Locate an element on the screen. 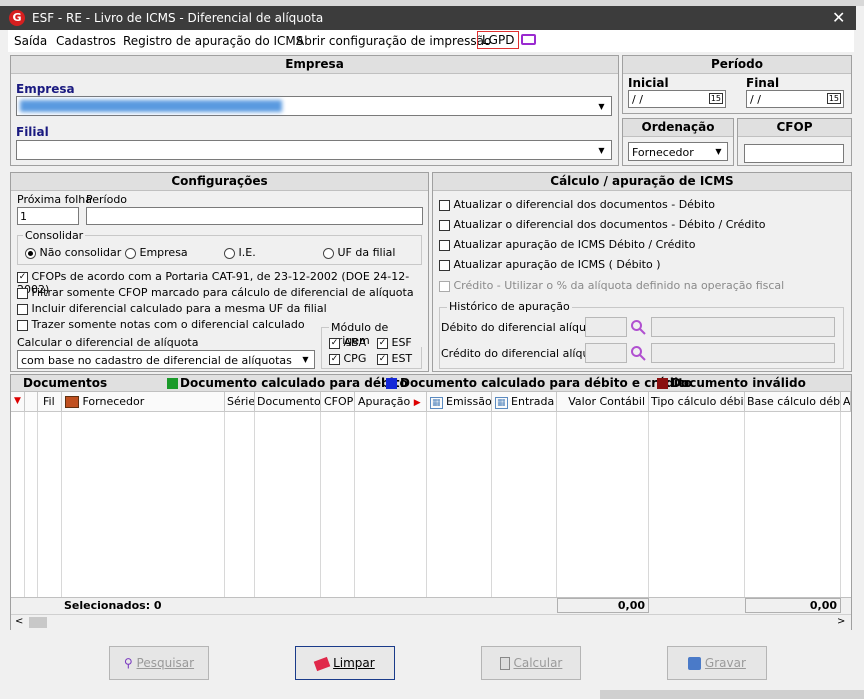 The height and width of the screenshot is (699, 864). col-entrada-label: Entrada is located at coordinates (533, 401).